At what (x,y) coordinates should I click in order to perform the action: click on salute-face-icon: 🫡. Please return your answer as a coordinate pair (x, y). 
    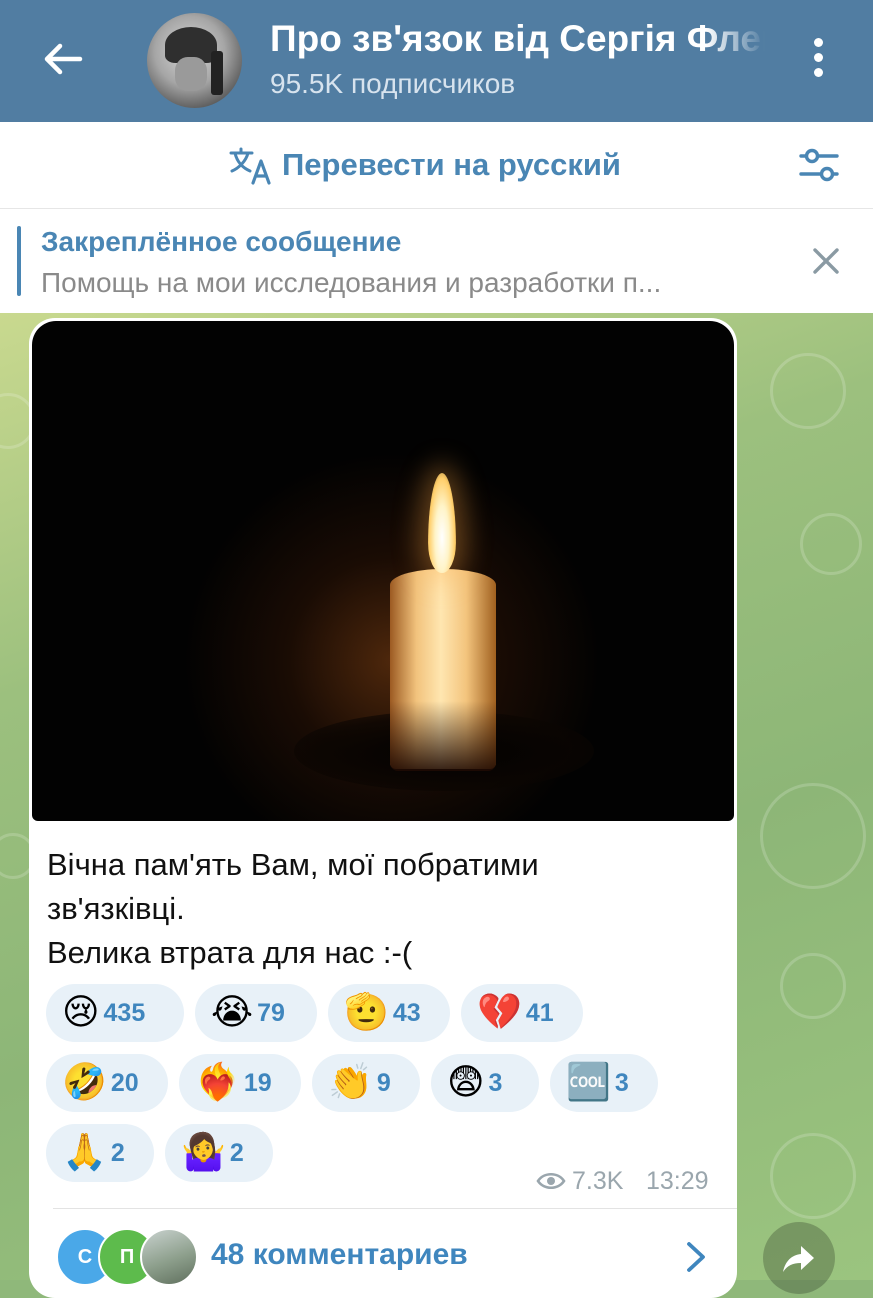
    Looking at the image, I should click on (366, 1012).